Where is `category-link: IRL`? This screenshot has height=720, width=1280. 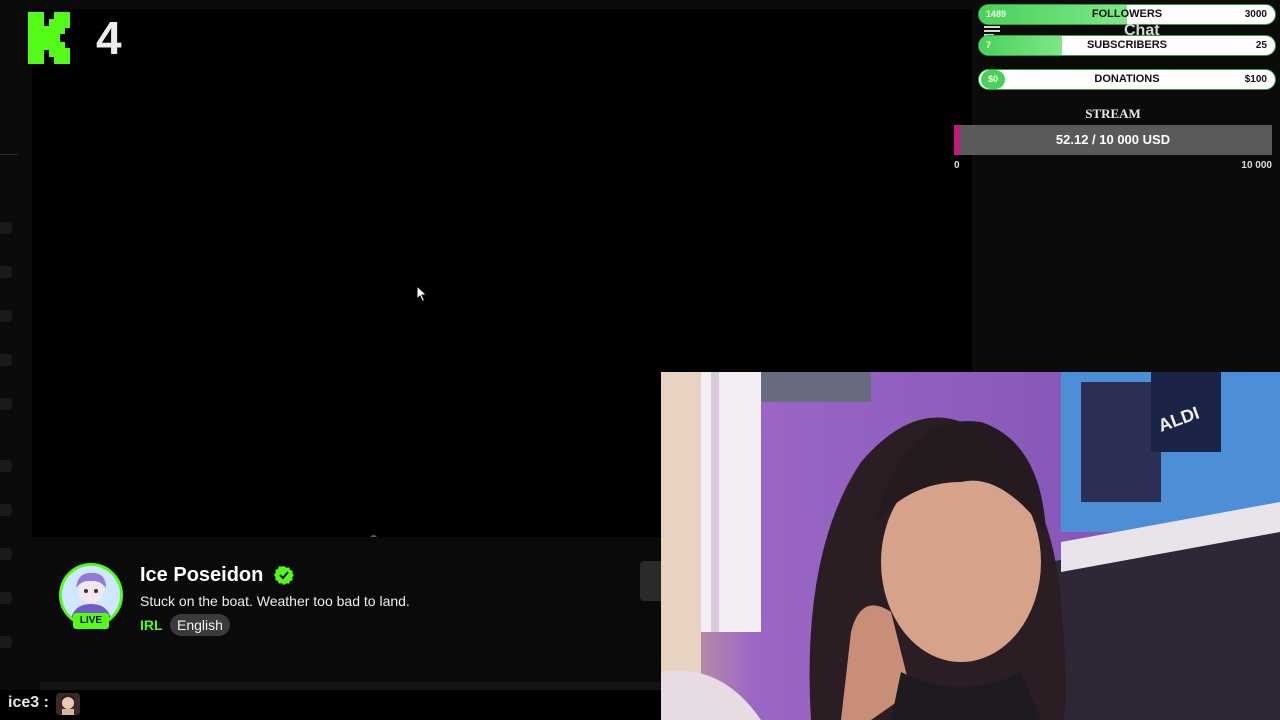 category-link: IRL is located at coordinates (151, 625).